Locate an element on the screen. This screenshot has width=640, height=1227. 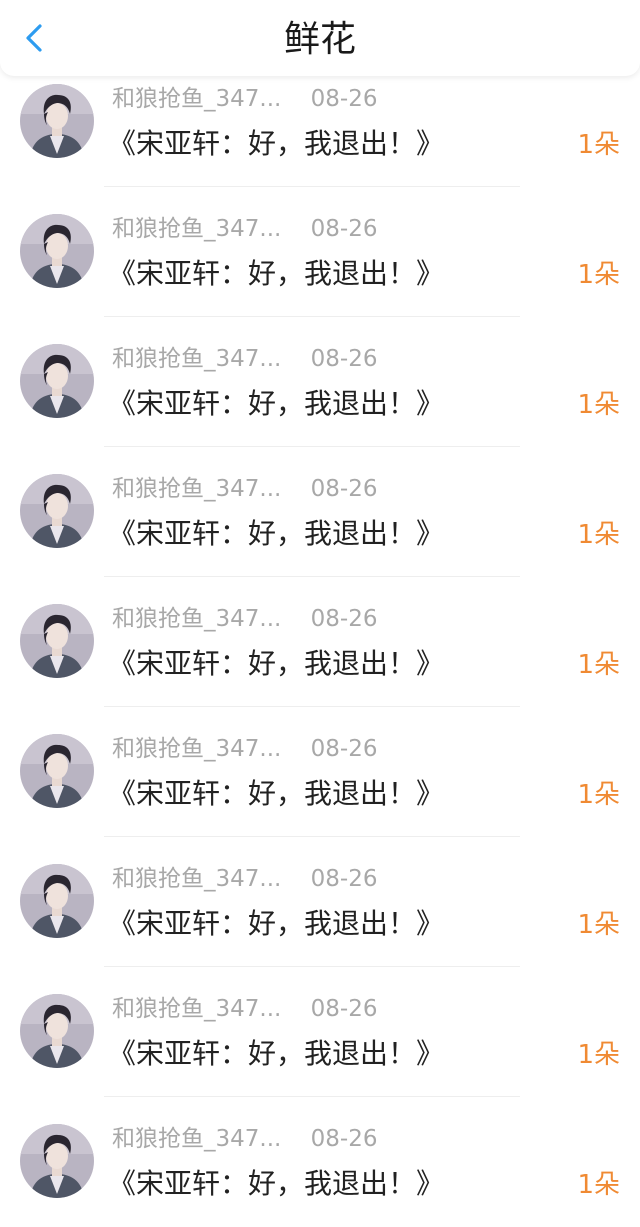
chevron-left-icon is located at coordinates (34, 38).